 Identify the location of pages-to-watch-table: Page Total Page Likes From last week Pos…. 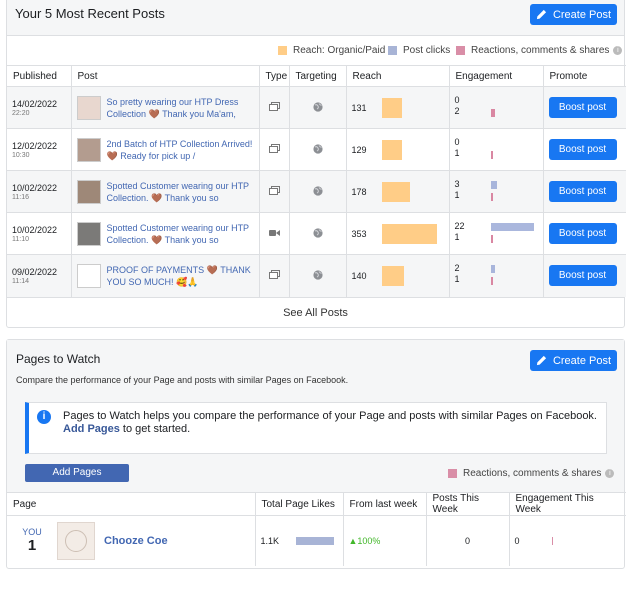
(316, 529).